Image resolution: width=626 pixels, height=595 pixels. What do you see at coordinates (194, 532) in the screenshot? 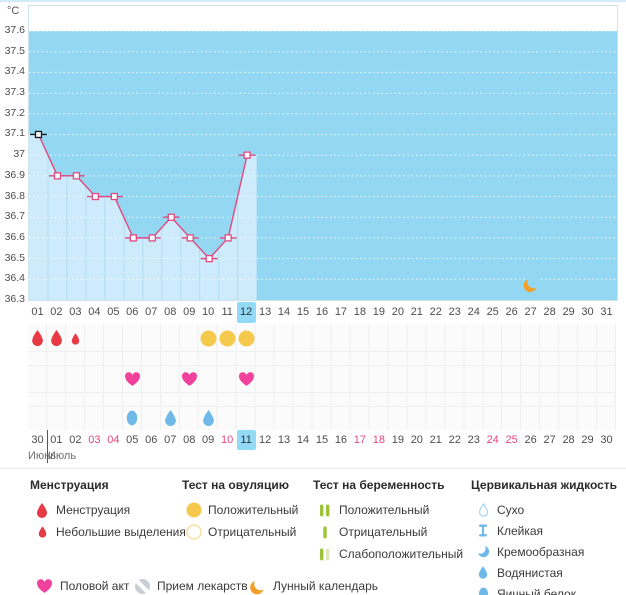
I see `circle-outline-yellow-icon` at bounding box center [194, 532].